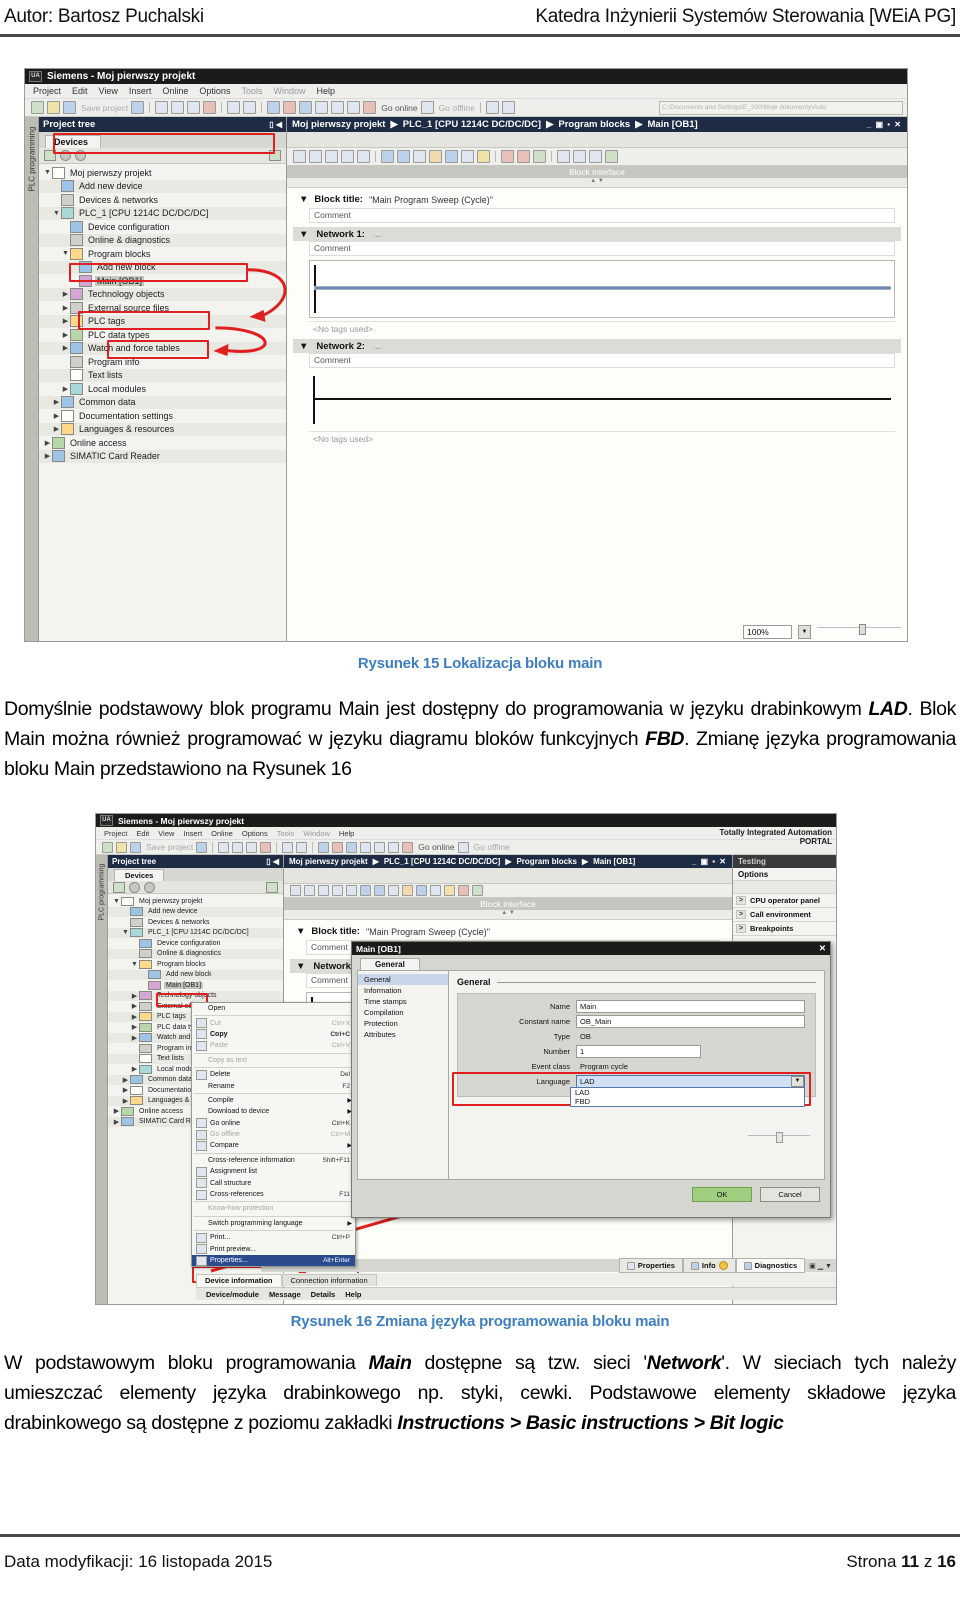  Describe the element at coordinates (273, 1237) in the screenshot. I see `menu-item-print: Print... Ctrl+P` at that location.